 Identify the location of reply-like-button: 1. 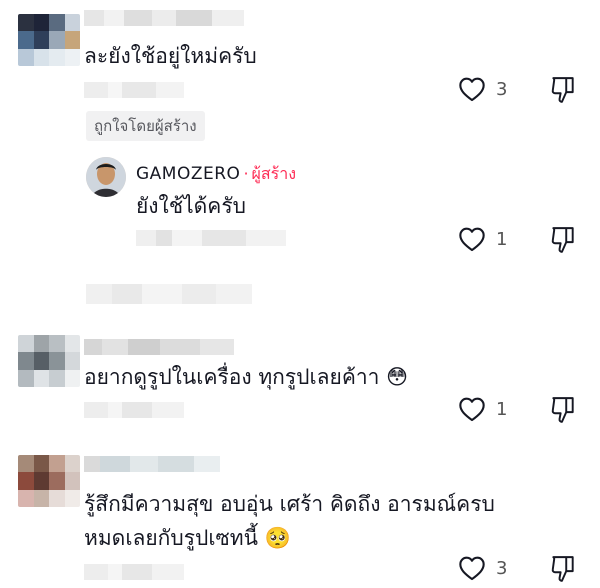
(482, 239).